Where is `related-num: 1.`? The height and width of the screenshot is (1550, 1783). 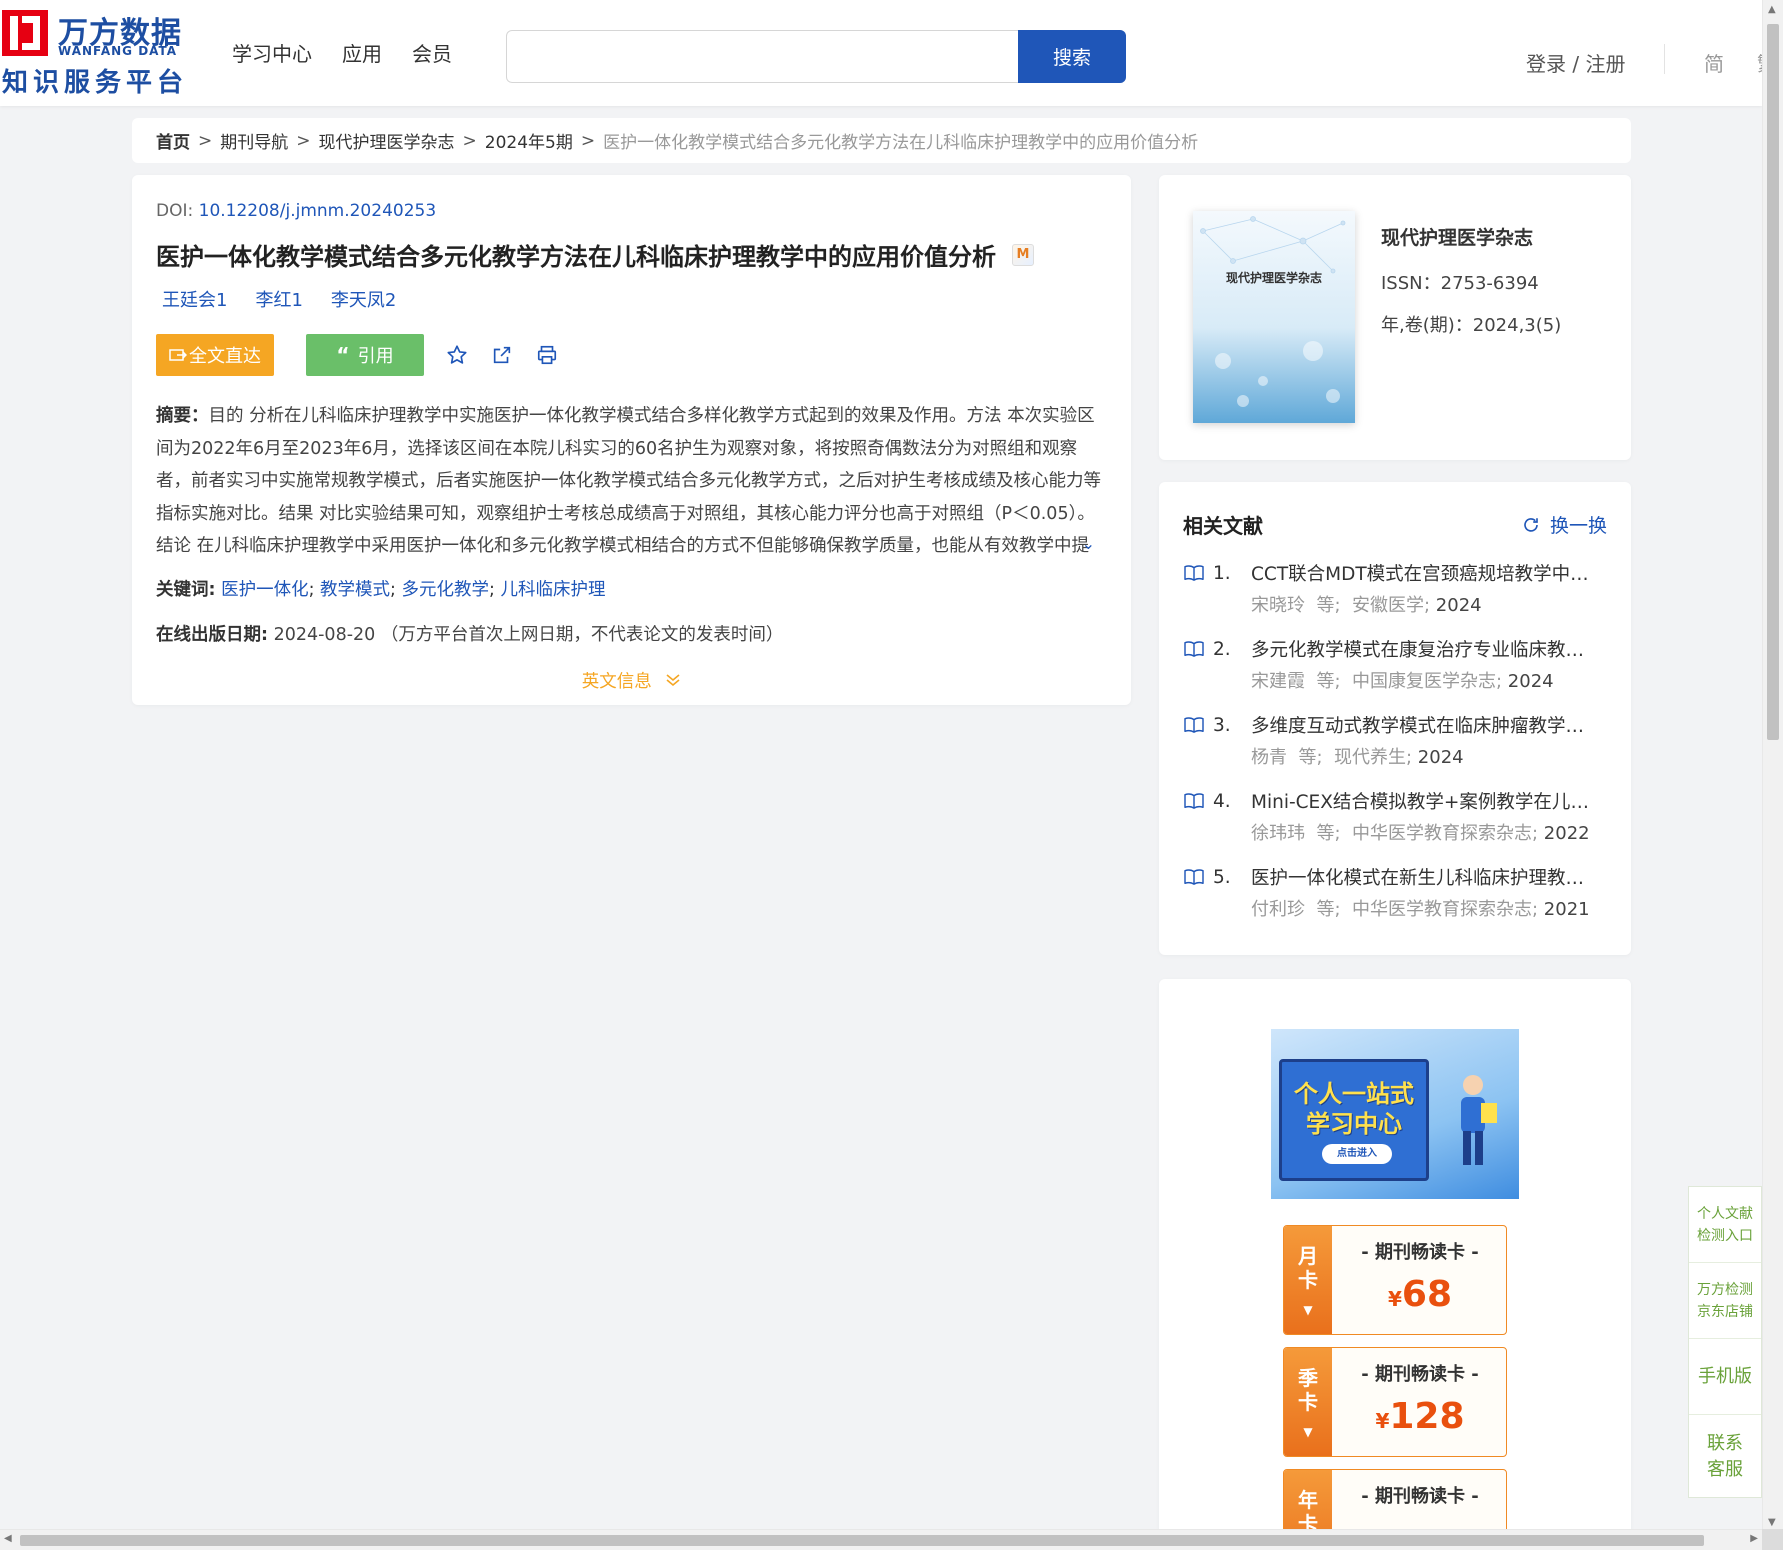
related-num: 1. is located at coordinates (1222, 573).